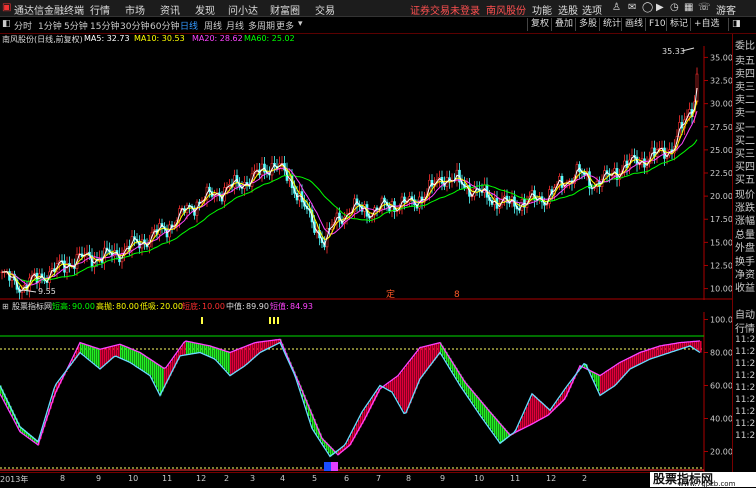 The height and width of the screenshot is (488, 756). I want to click on indicator-param-6-label: 短值:, so click(279, 306).